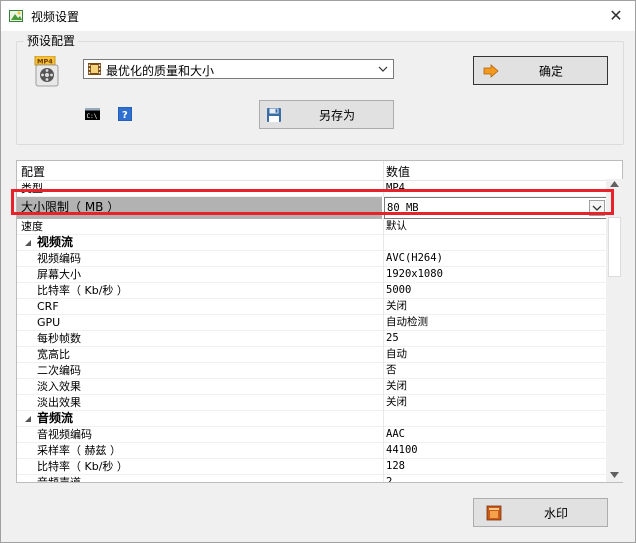  I want to click on table-row: 速度 默认, so click(312, 227).